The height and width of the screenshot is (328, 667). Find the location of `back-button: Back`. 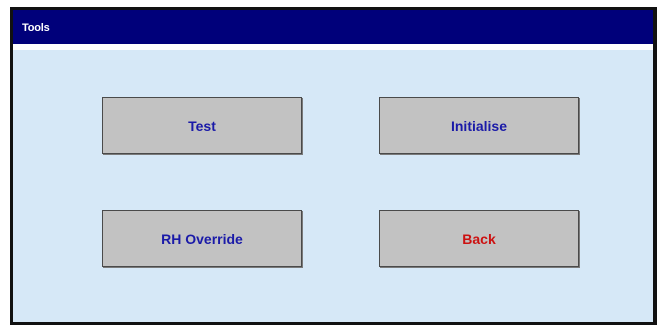

back-button: Back is located at coordinates (479, 238).